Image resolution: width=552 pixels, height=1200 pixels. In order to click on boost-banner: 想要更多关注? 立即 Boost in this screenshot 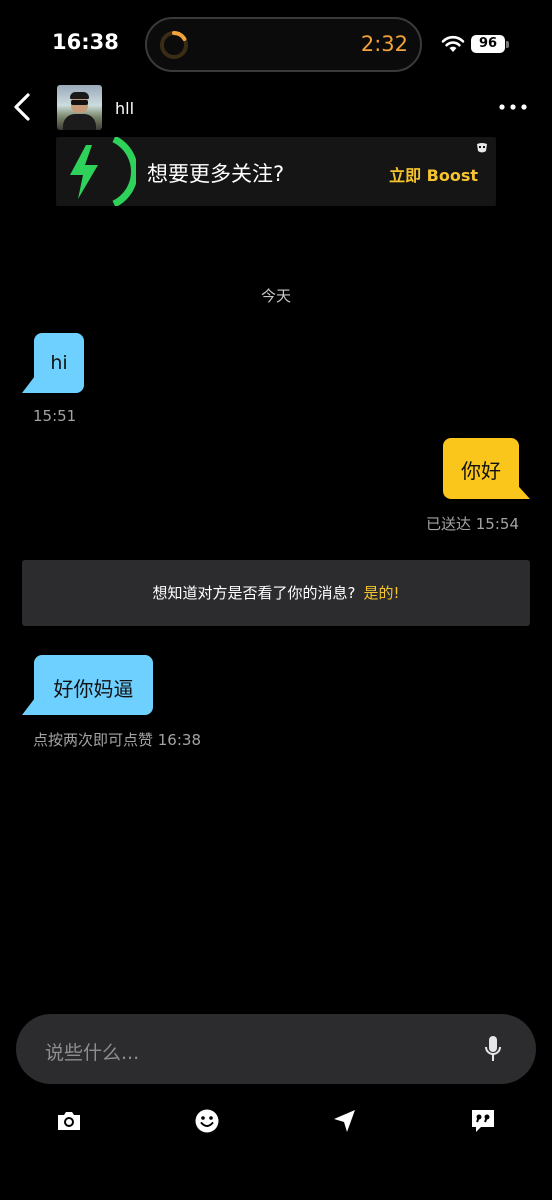, I will do `click(276, 171)`.